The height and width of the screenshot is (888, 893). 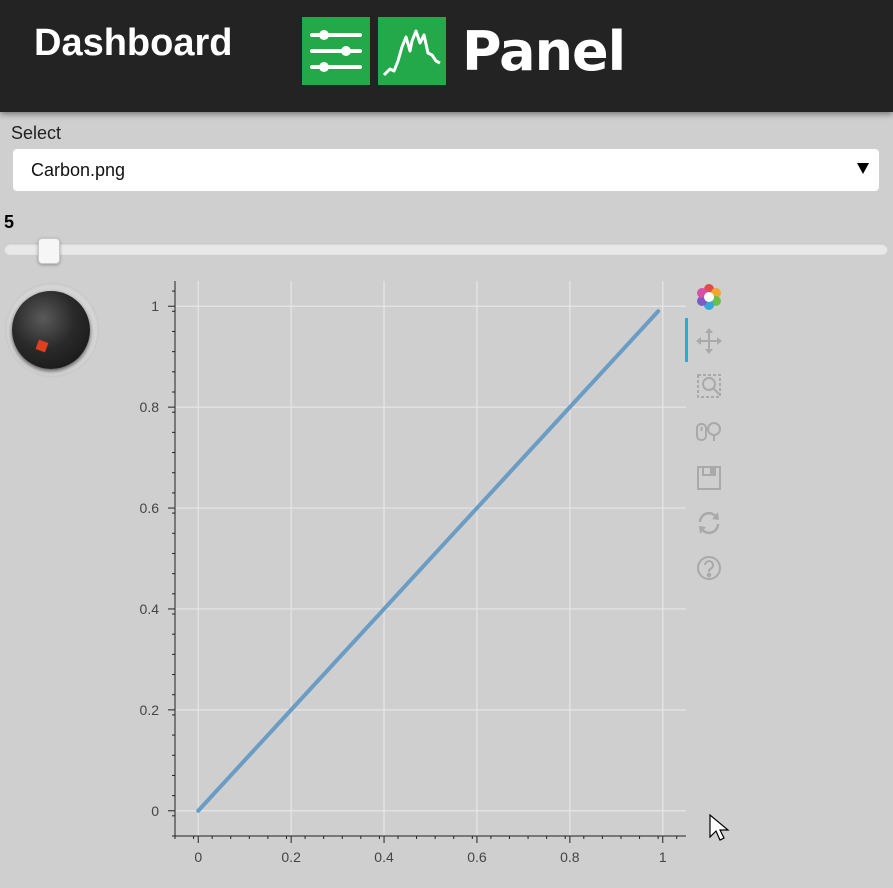 What do you see at coordinates (150, 407) in the screenshot?
I see `y-tick-label: 0.8` at bounding box center [150, 407].